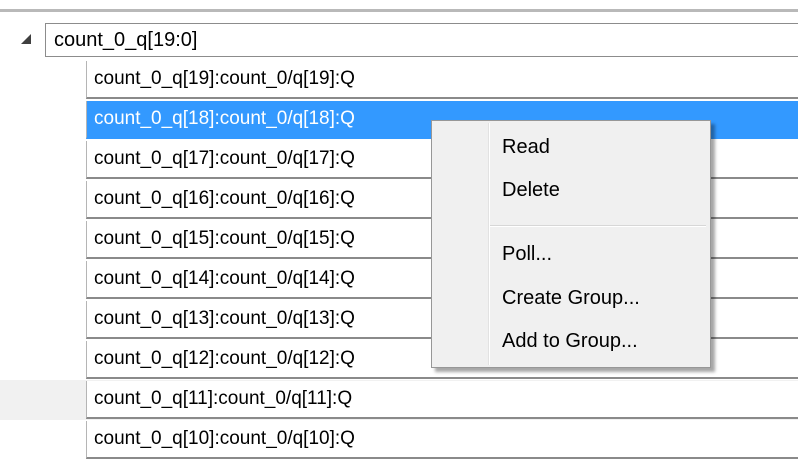 The image size is (798, 460). Describe the element at coordinates (399, 7) in the screenshot. I see `header-divider` at that location.